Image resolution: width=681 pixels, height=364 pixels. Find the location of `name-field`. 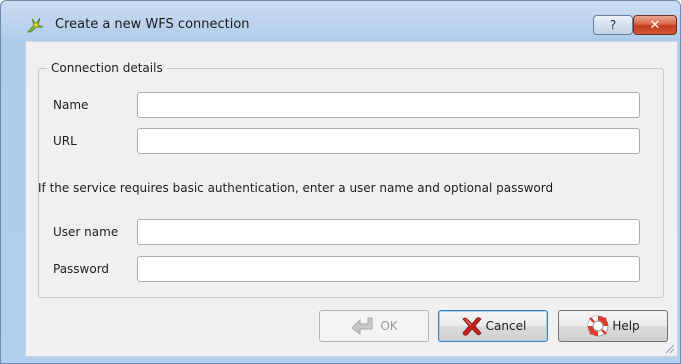

name-field is located at coordinates (388, 105).